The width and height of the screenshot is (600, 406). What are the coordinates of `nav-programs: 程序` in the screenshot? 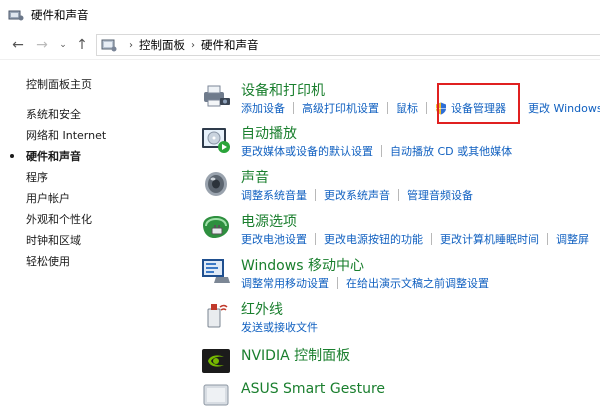 It's located at (37, 177).